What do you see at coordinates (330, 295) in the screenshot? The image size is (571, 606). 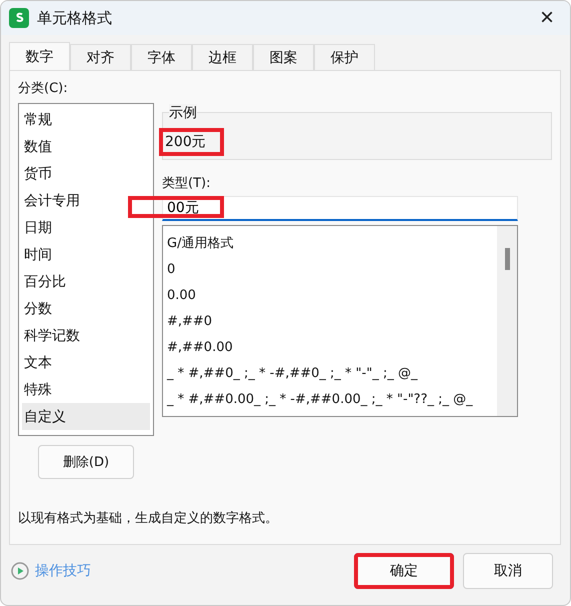 I see `format-item: 0.00` at bounding box center [330, 295].